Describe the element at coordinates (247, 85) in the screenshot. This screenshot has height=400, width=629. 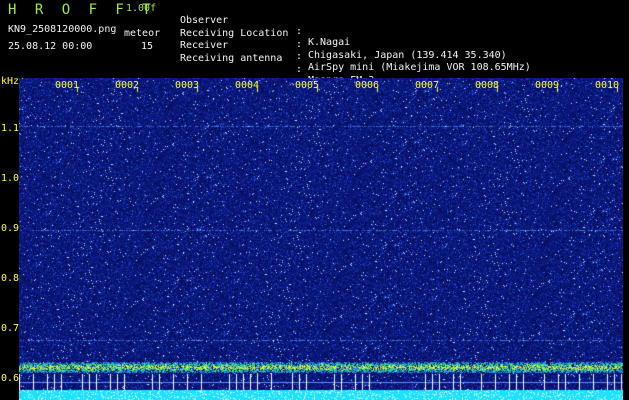
I see `x-tick-label: 0004` at that location.